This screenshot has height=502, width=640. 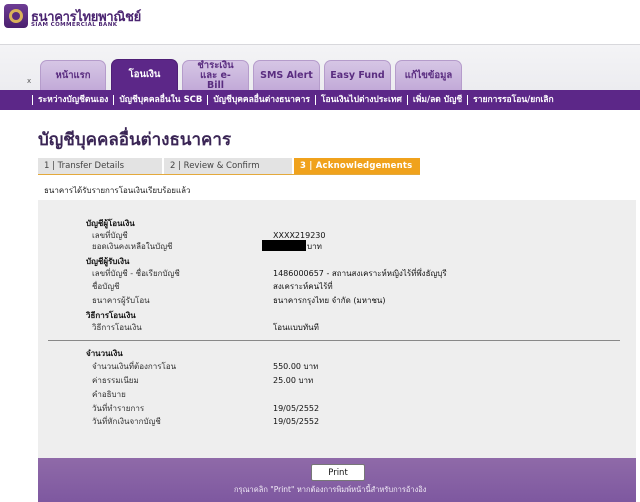 What do you see at coordinates (436, 100) in the screenshot?
I see `menu-manage-accounts: เพิ่ม/ลด บัญชี` at bounding box center [436, 100].